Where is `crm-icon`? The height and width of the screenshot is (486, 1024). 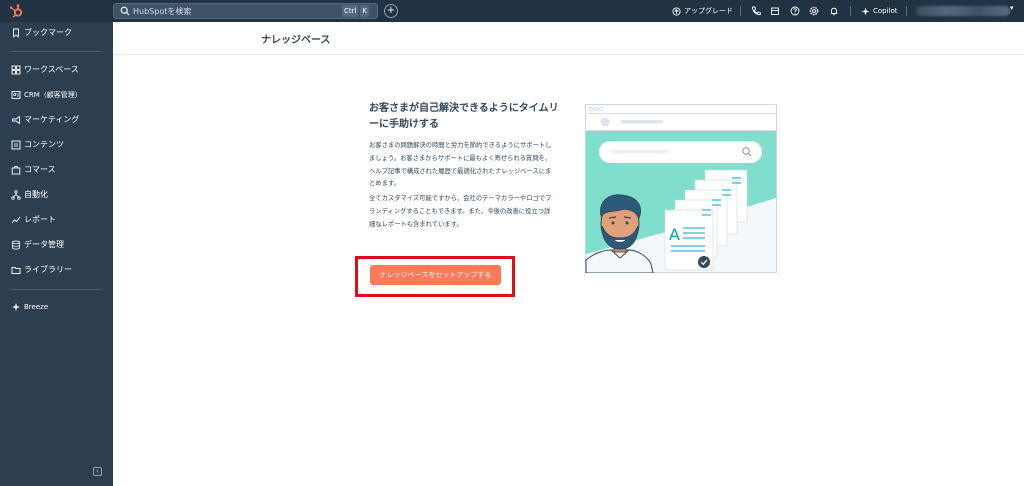
crm-icon is located at coordinates (16, 95).